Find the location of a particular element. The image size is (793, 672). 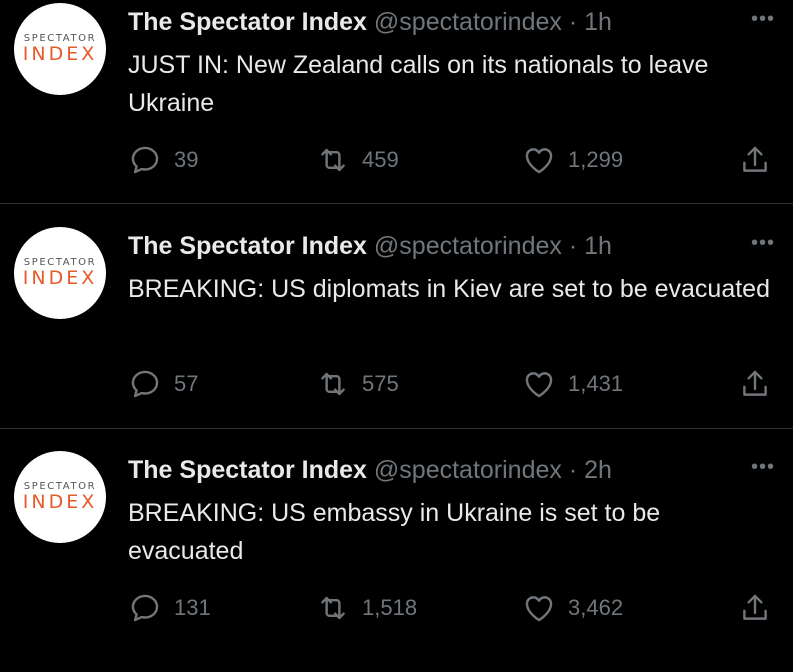

retweet-button: 459 is located at coordinates (357, 160).